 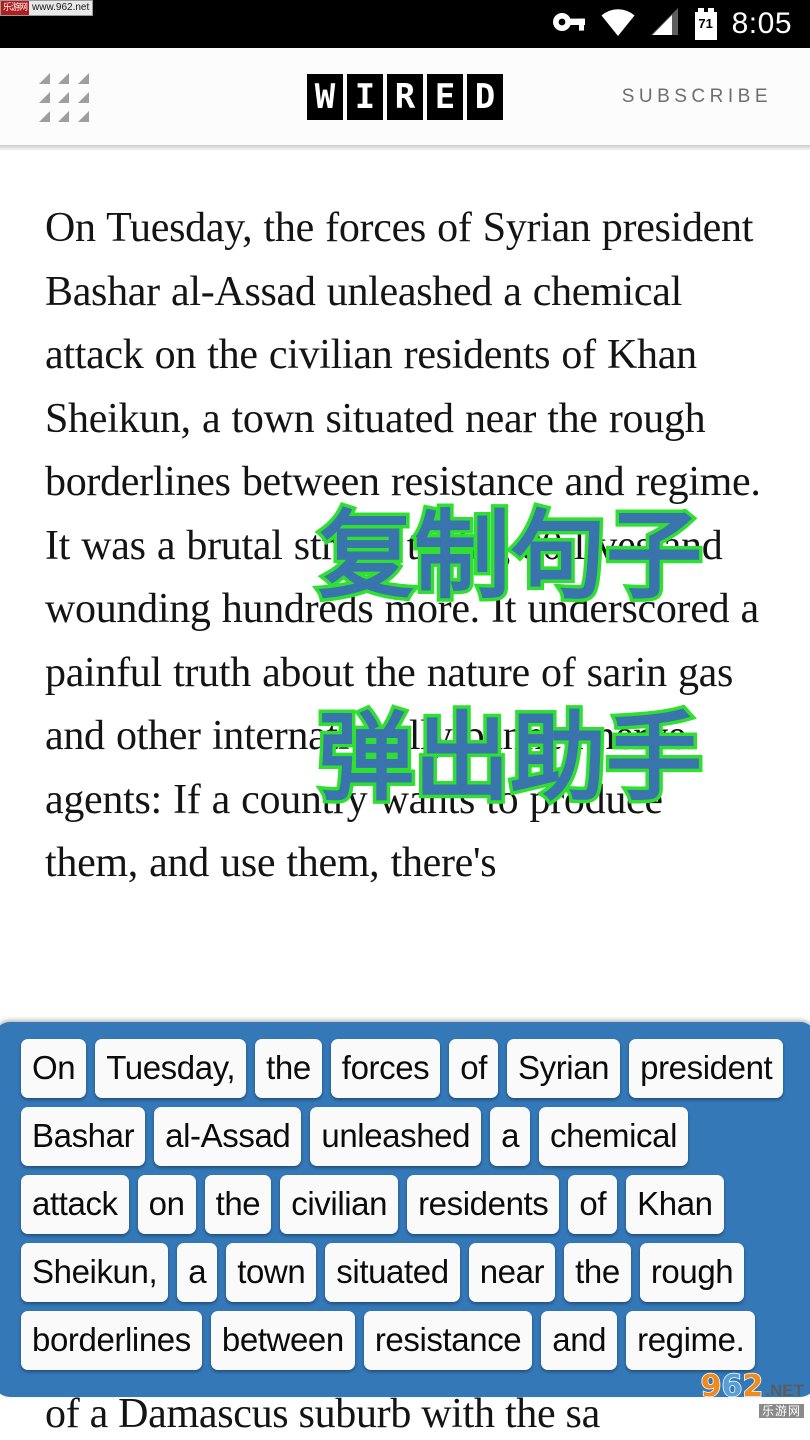 What do you see at coordinates (95, 1272) in the screenshot?
I see `word-chip: Sheikun,` at bounding box center [95, 1272].